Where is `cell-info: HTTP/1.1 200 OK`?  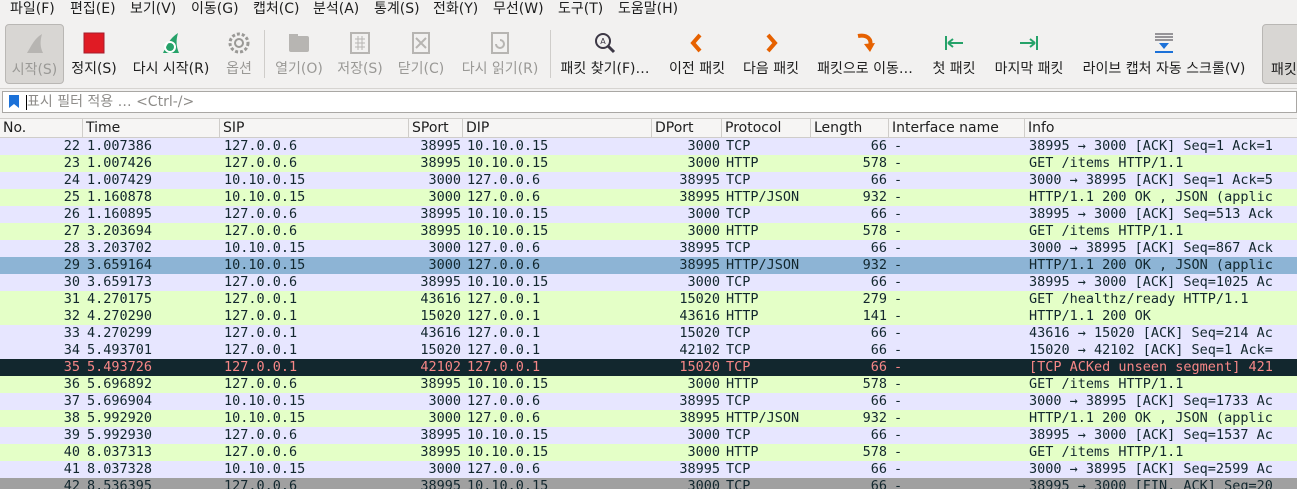 cell-info: HTTP/1.1 200 OK is located at coordinates (1090, 316).